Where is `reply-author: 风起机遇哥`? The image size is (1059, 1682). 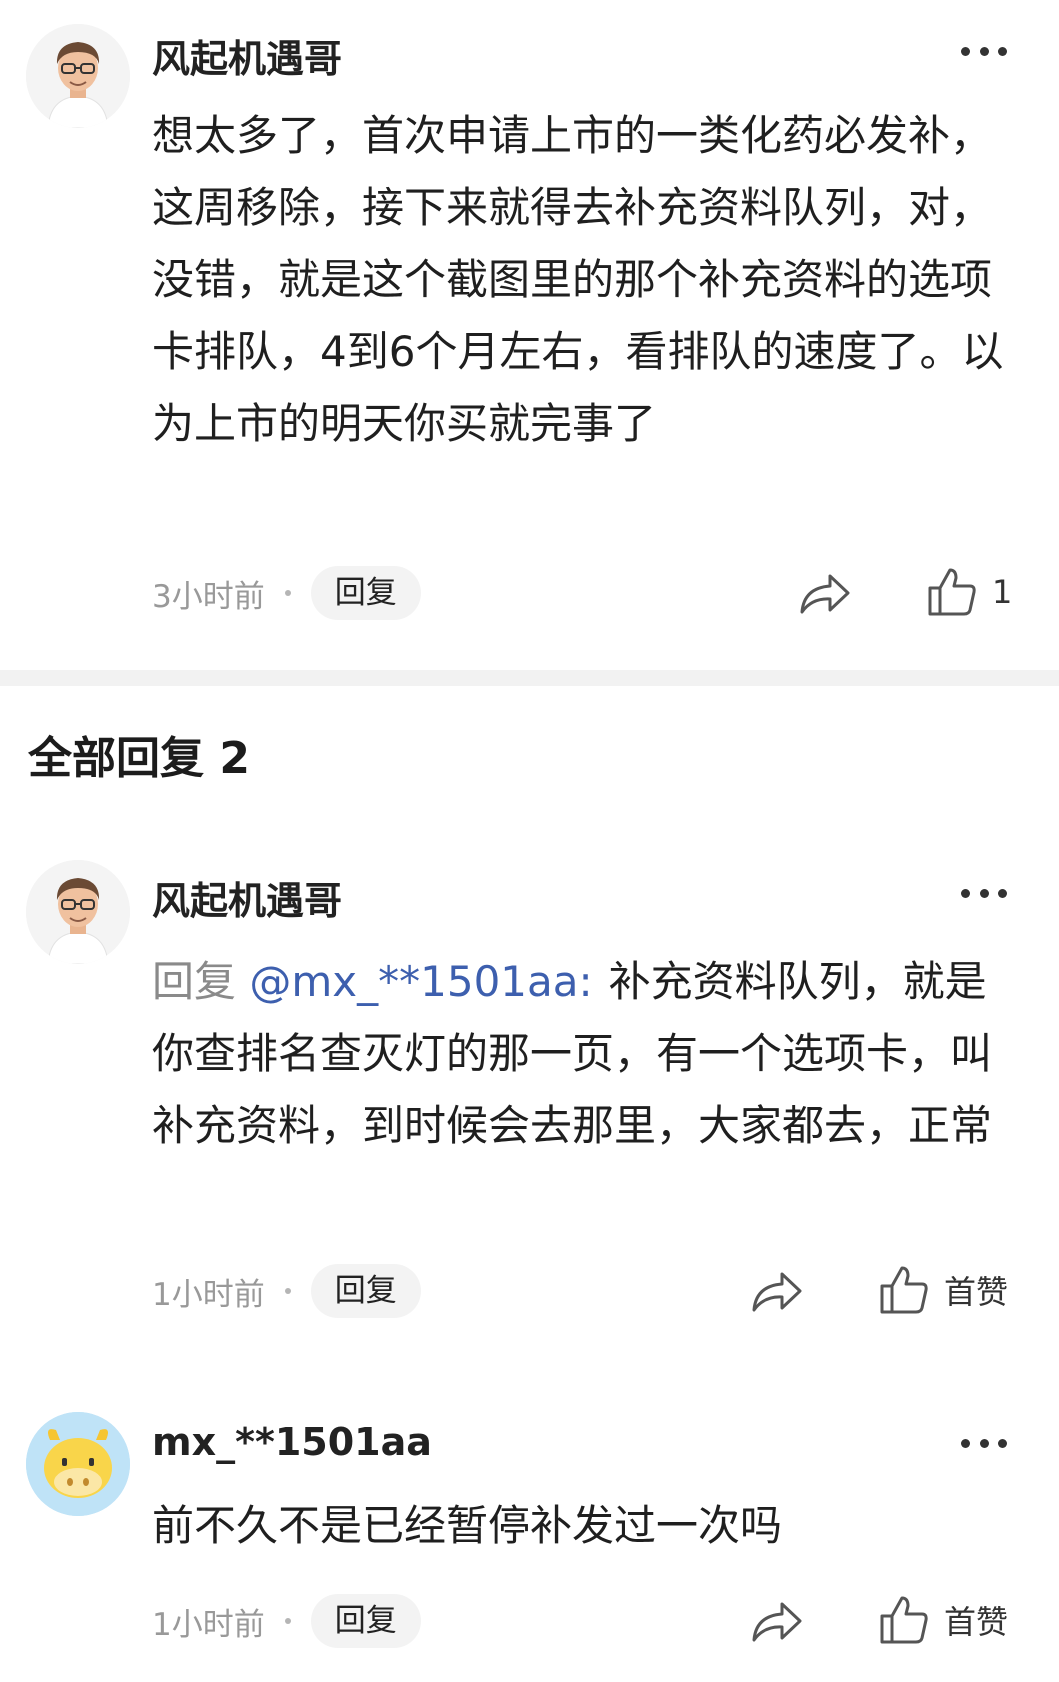
reply-author: 风起机遇哥 is located at coordinates (247, 897).